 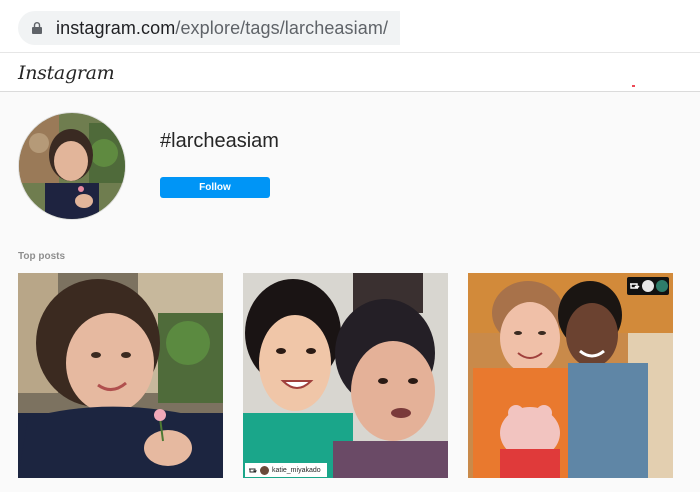 I want to click on repost-tag: katie_miyakado, so click(x=286, y=470).